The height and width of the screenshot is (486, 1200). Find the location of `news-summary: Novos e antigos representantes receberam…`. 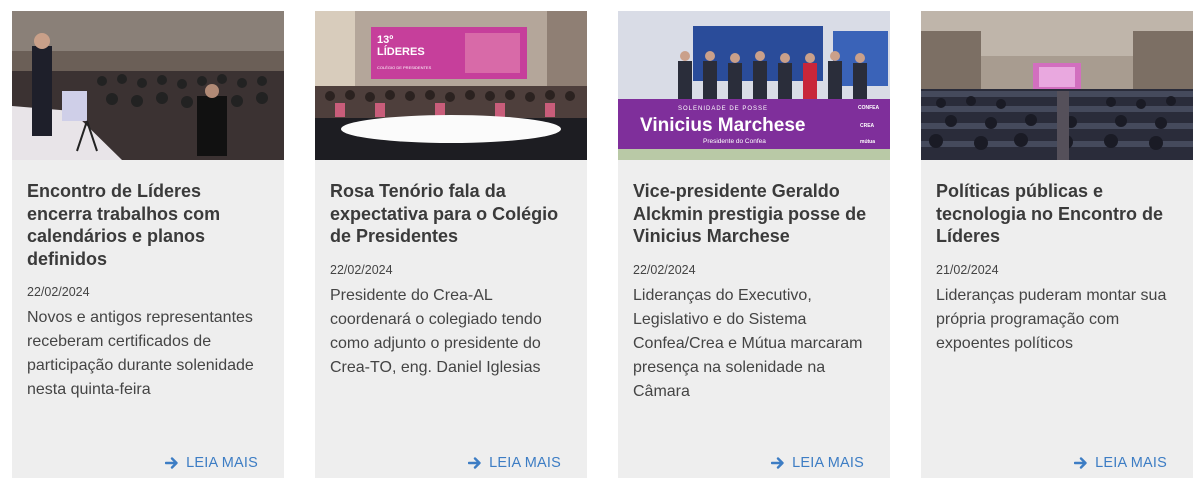

news-summary: Novos e antigos representantes receberam… is located at coordinates (140, 353).